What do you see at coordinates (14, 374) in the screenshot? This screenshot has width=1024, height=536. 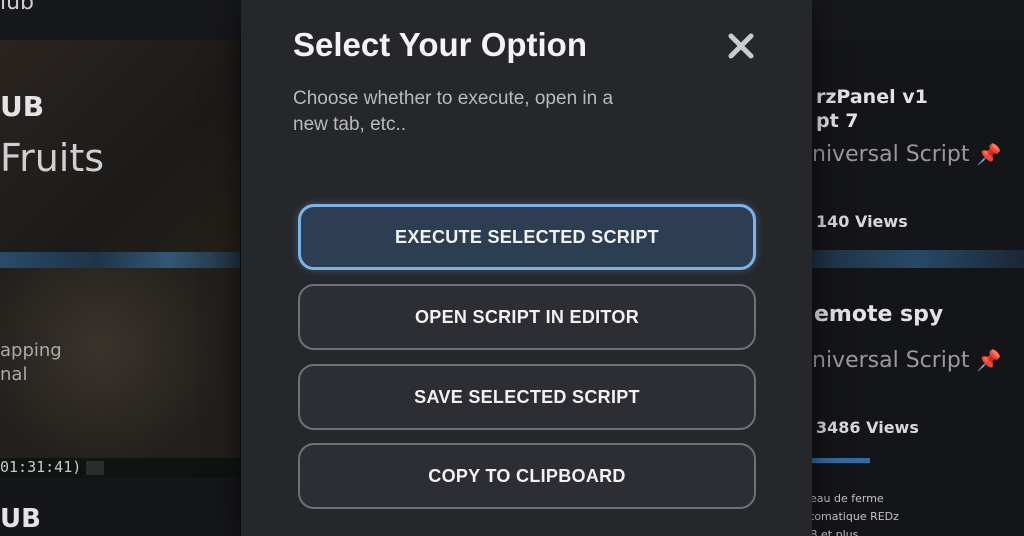 I see `card-text-line: nal` at bounding box center [14, 374].